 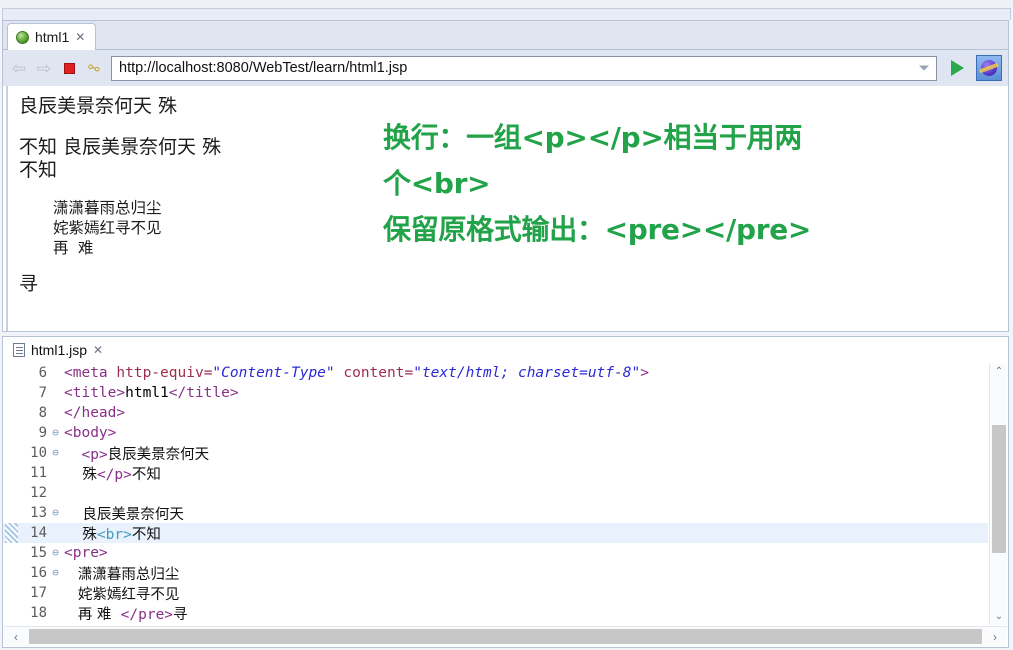 I want to click on external-browser-icon, so click(x=989, y=68).